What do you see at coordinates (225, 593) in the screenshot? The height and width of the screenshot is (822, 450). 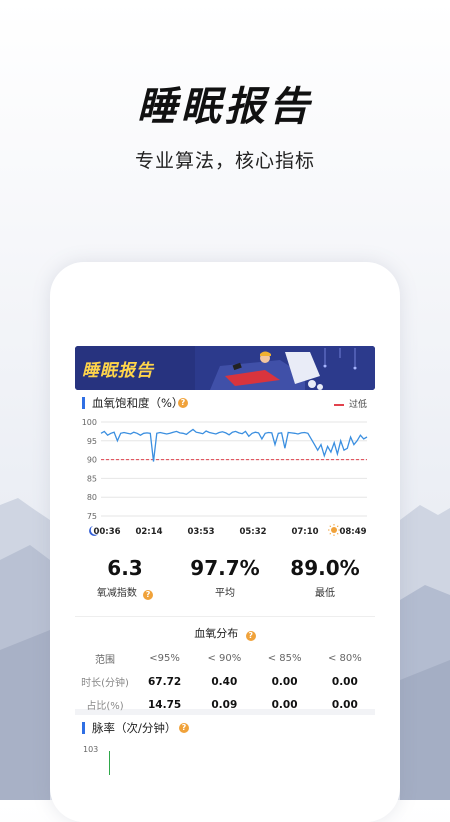 I see `stat-label: 平均` at bounding box center [225, 593].